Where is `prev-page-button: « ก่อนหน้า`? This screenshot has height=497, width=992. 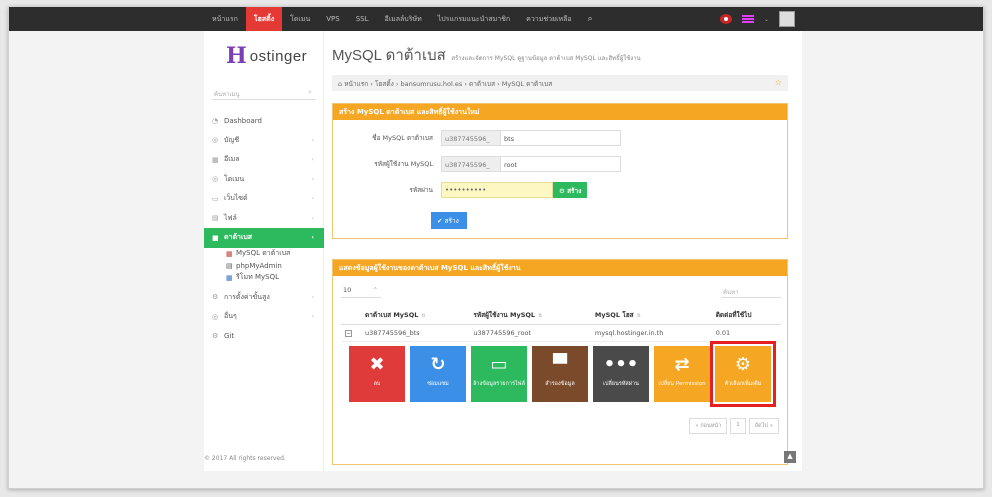
prev-page-button: « ก่อนหน้า is located at coordinates (708, 426).